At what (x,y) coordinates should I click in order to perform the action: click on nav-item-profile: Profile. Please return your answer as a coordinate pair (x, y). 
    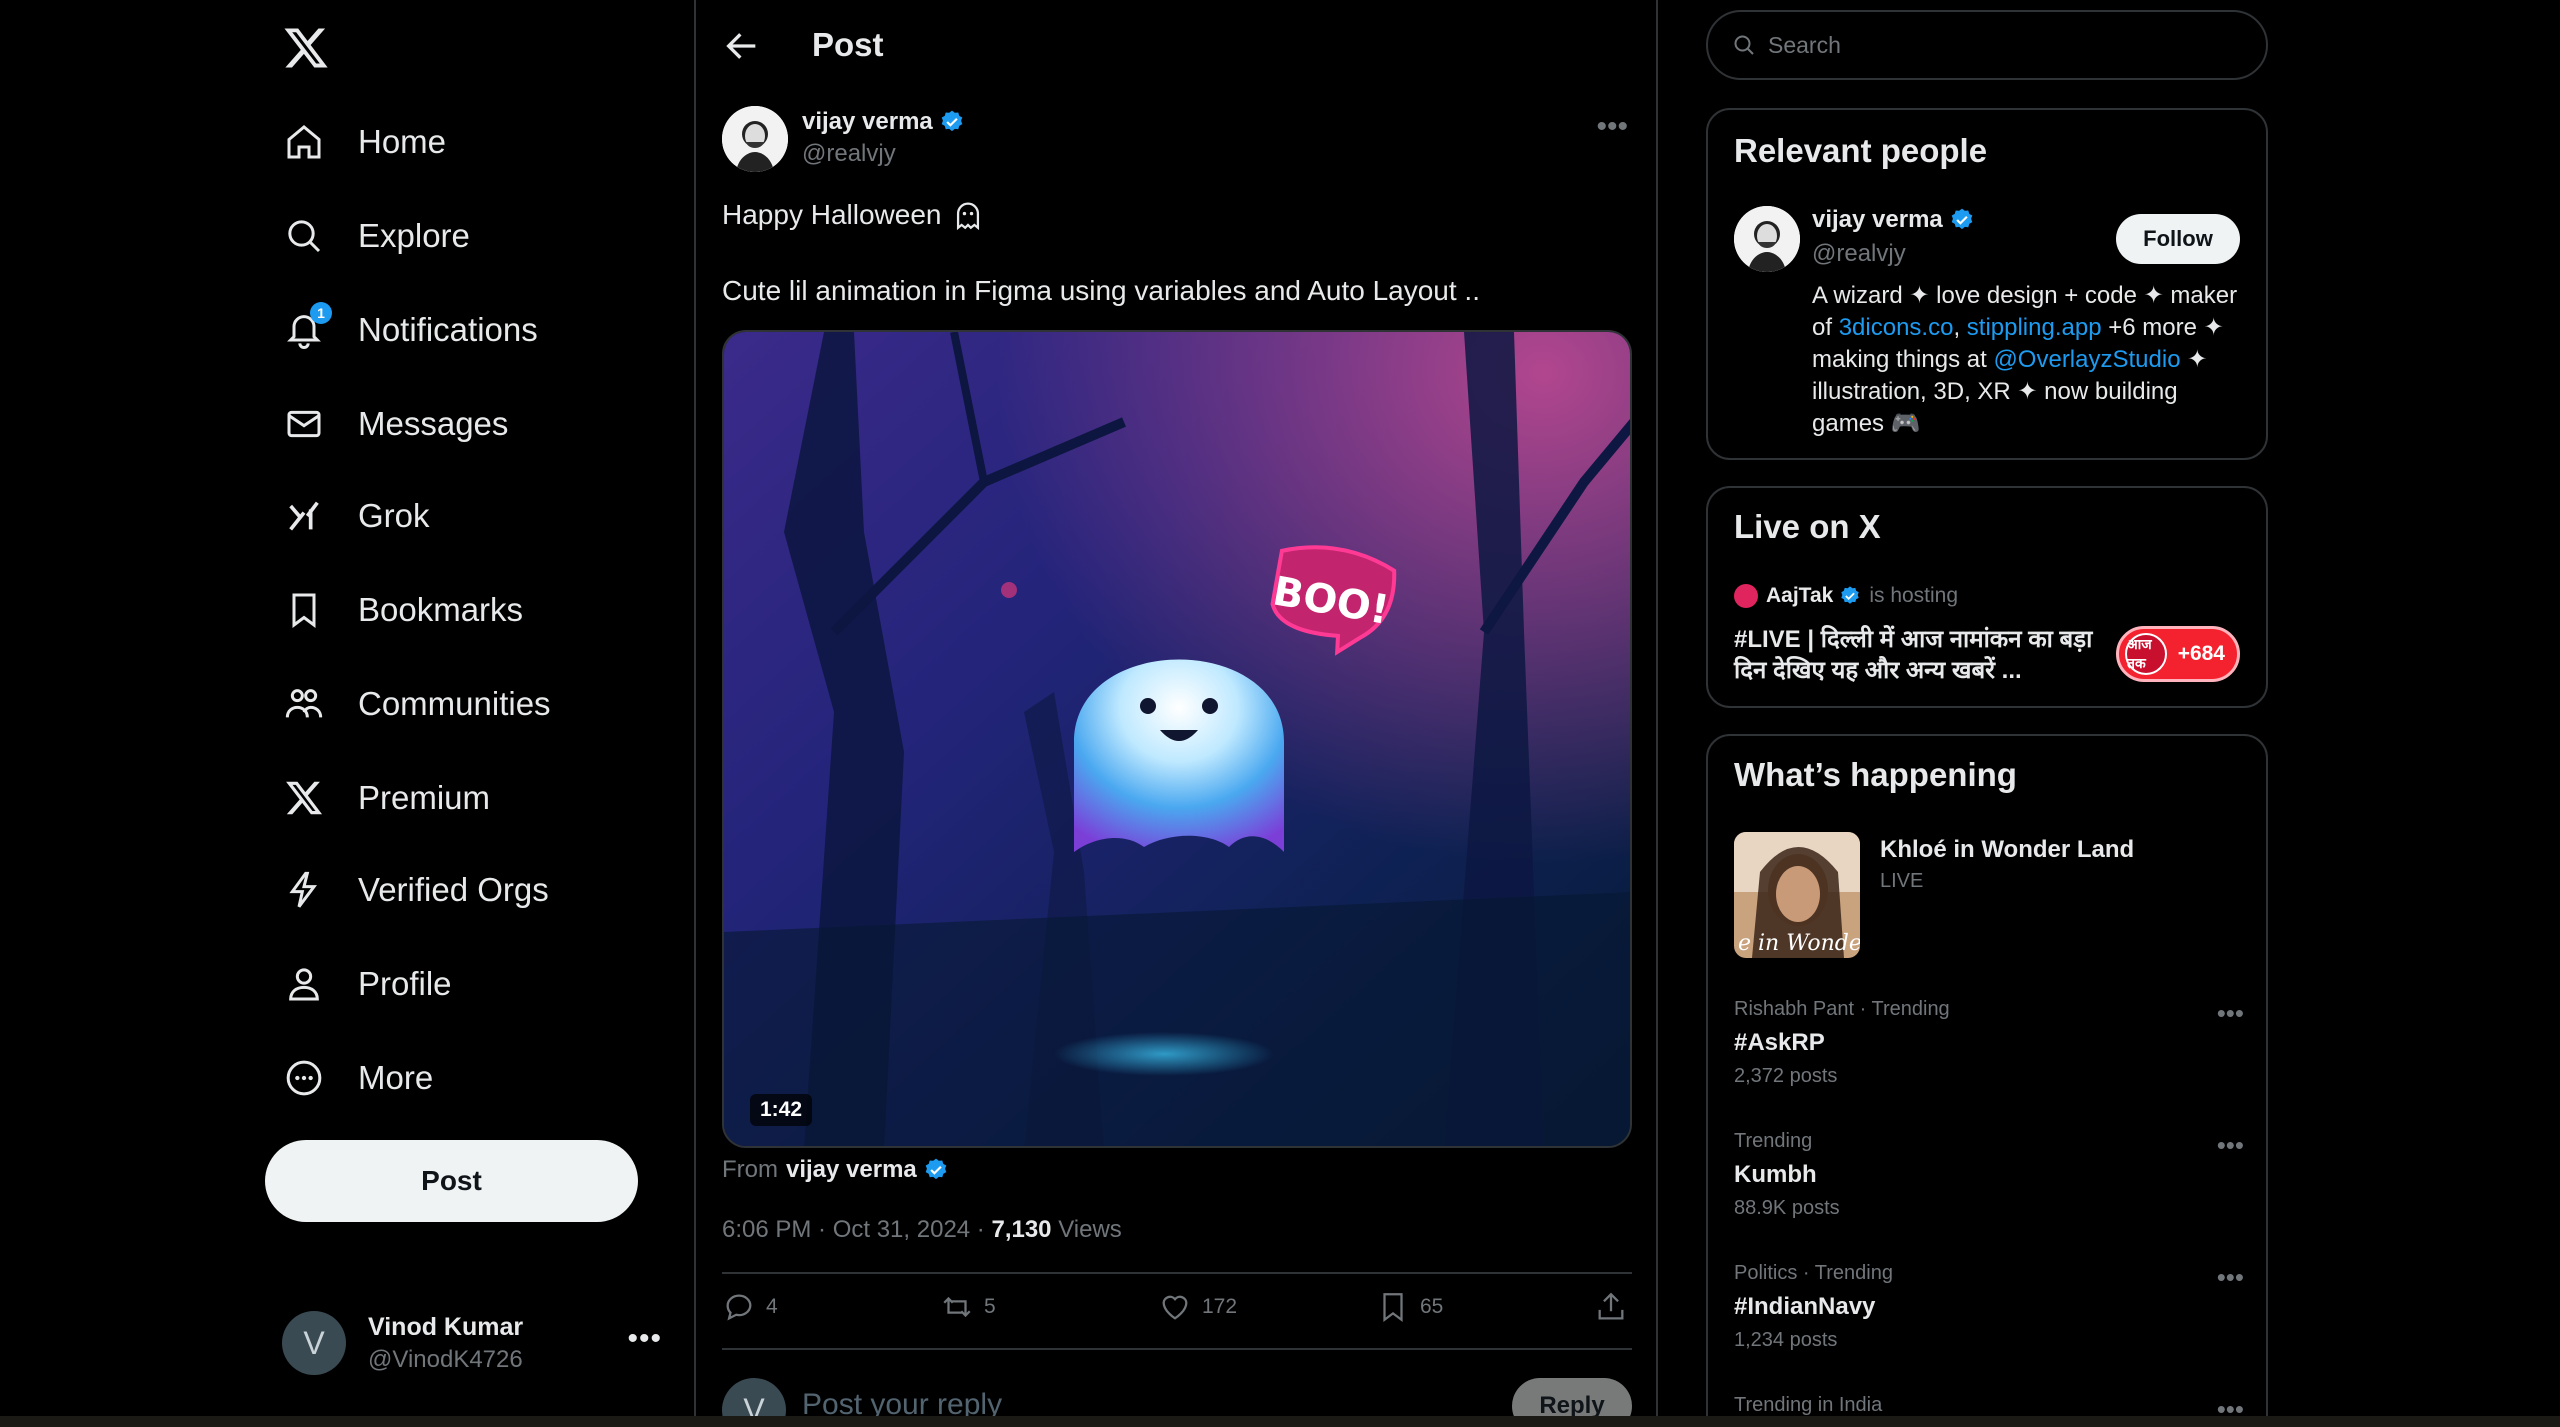
    Looking at the image, I should click on (367, 984).